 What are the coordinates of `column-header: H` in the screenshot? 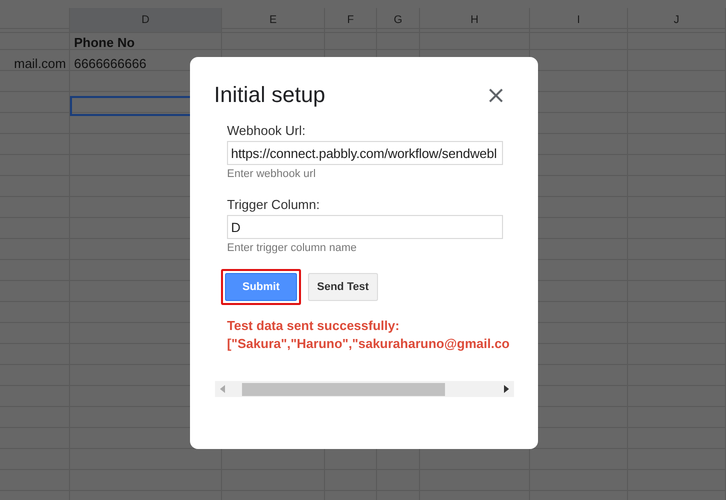 It's located at (474, 20).